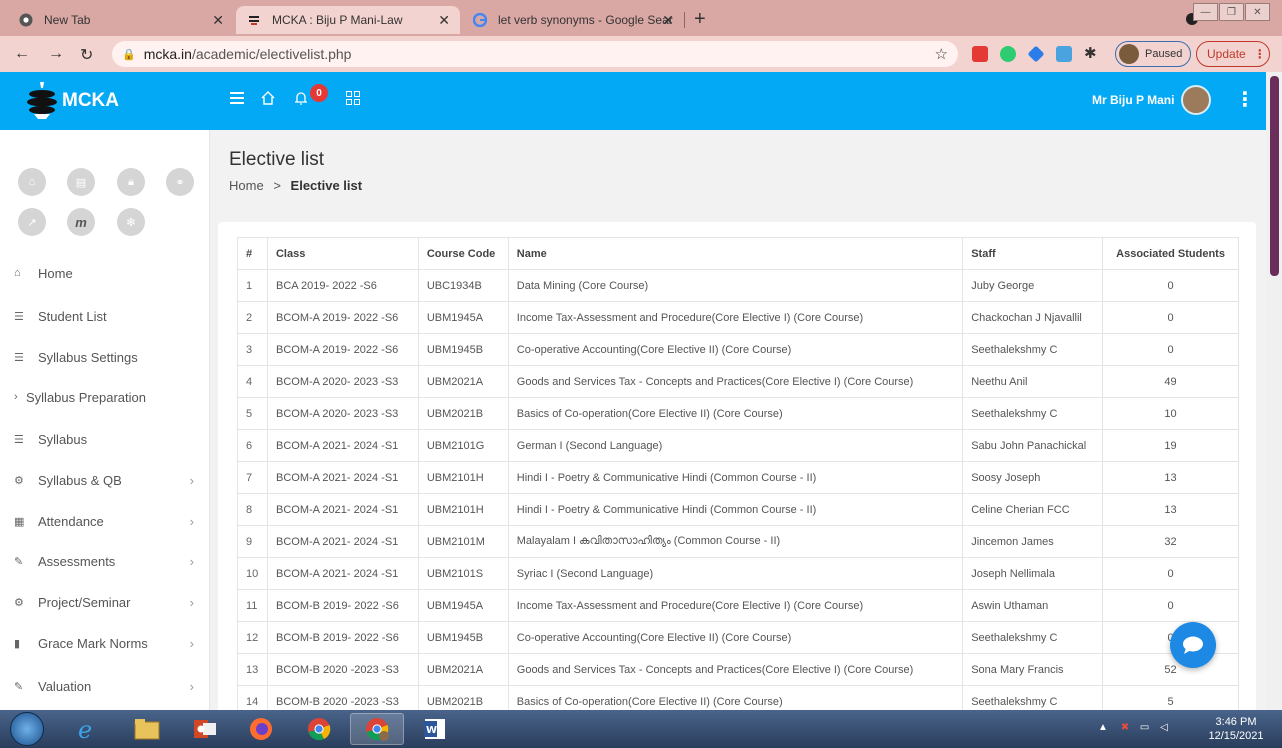 Image resolution: width=1282 pixels, height=748 pixels. What do you see at coordinates (27, 729) in the screenshot?
I see `start-button` at bounding box center [27, 729].